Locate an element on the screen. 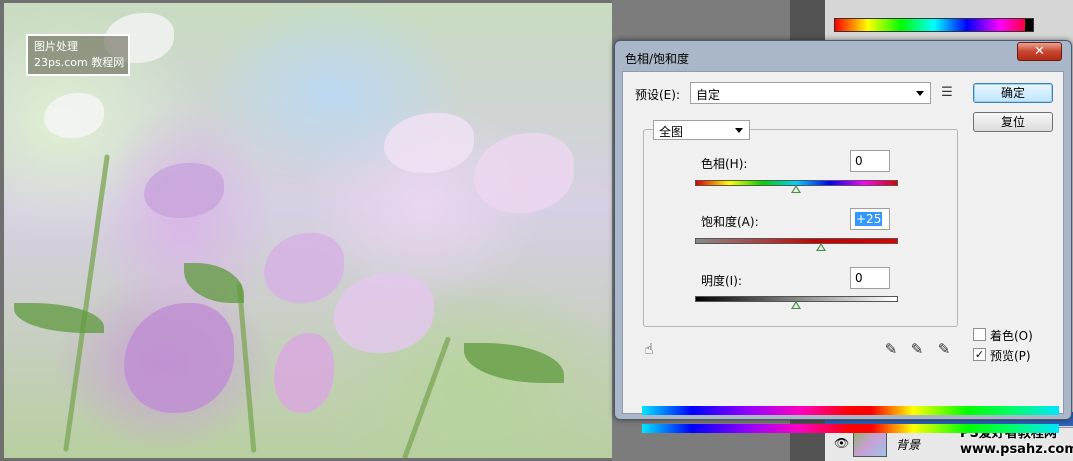  preset-label: 预设(E): is located at coordinates (657, 95).